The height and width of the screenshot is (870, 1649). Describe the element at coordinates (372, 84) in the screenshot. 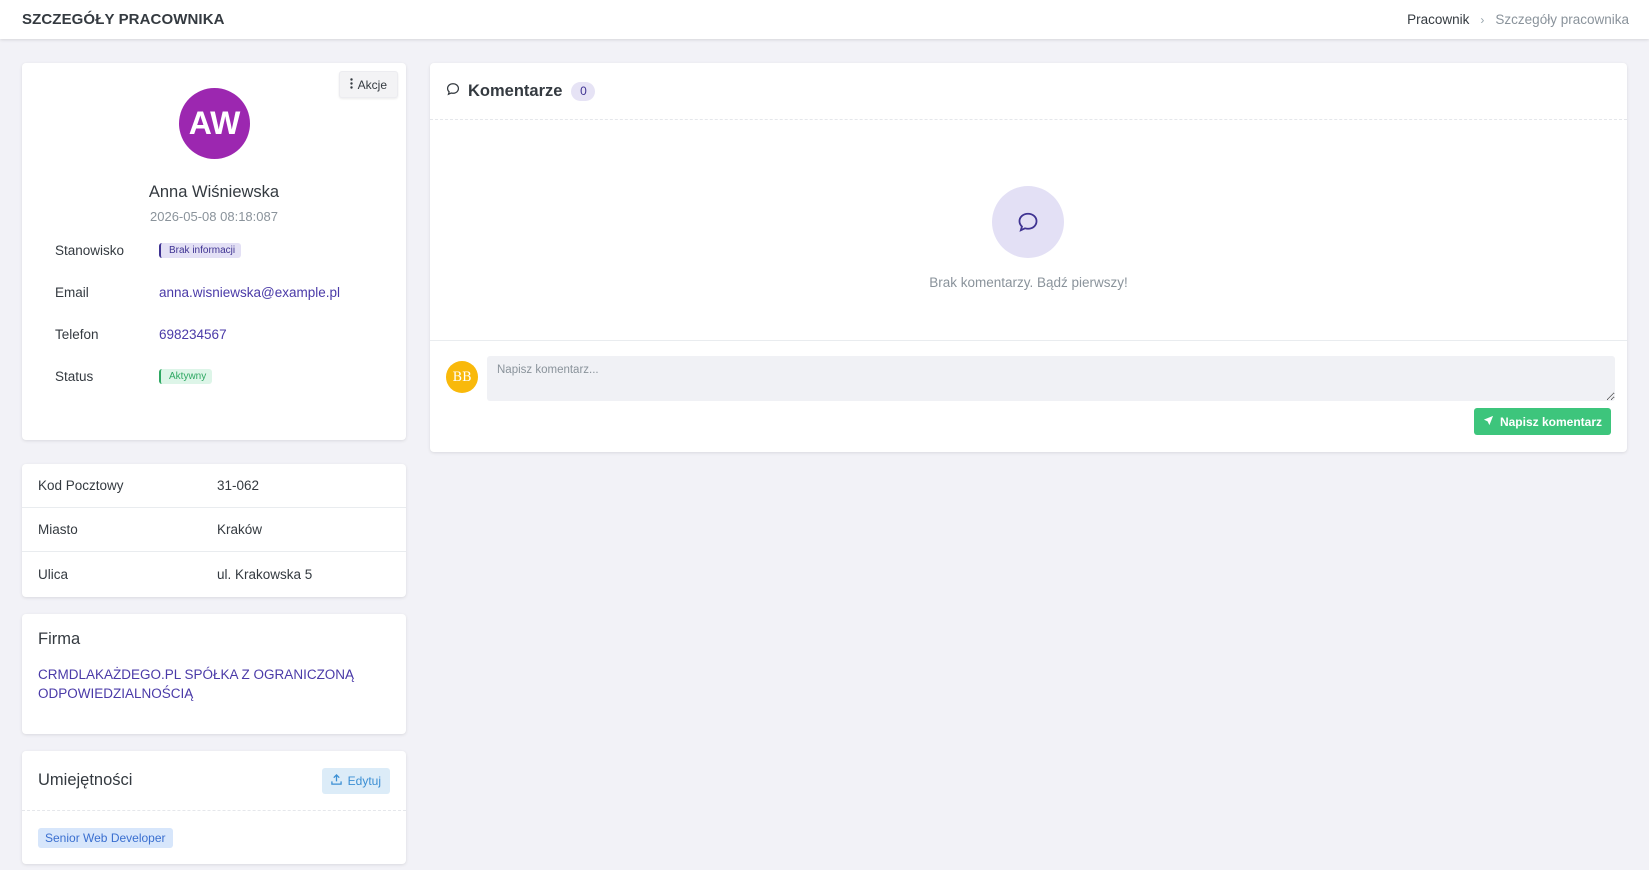

I see `actions-label: Akcje` at that location.